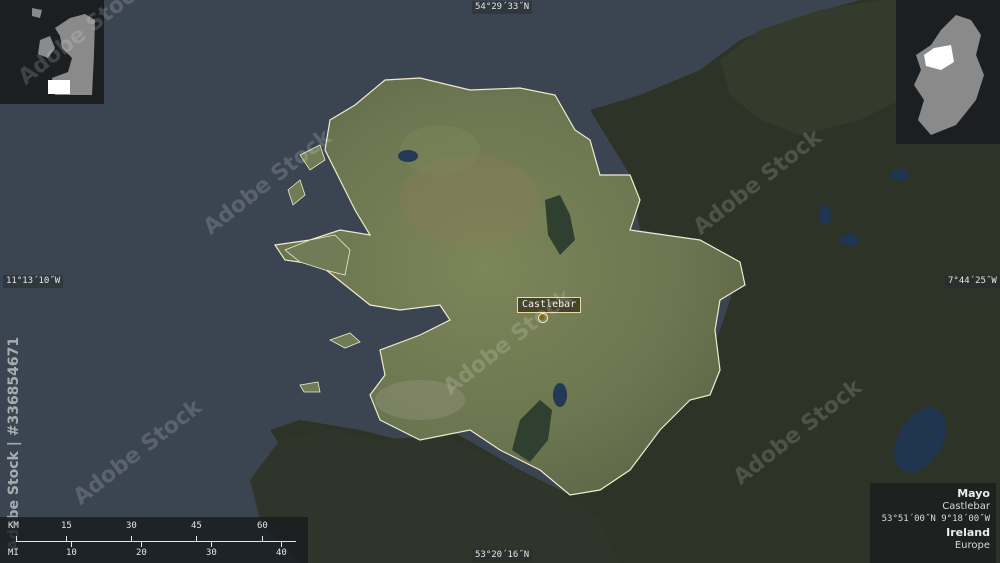 The height and width of the screenshot is (563, 1000). Describe the element at coordinates (281, 553) in the screenshot. I see `mi-tick-label: 40` at that location.